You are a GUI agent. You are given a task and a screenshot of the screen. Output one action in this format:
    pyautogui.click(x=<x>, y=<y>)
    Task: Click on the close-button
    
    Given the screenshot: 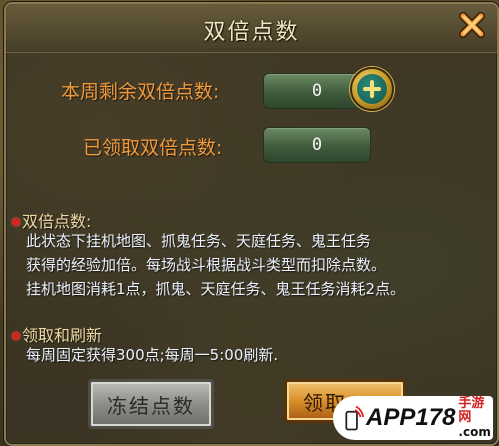 What is the action you would take?
    pyautogui.click(x=472, y=25)
    